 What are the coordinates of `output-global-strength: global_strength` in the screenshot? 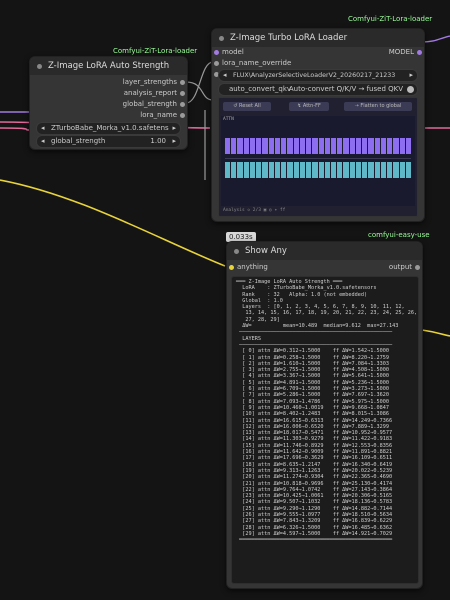 It's located at (150, 104).